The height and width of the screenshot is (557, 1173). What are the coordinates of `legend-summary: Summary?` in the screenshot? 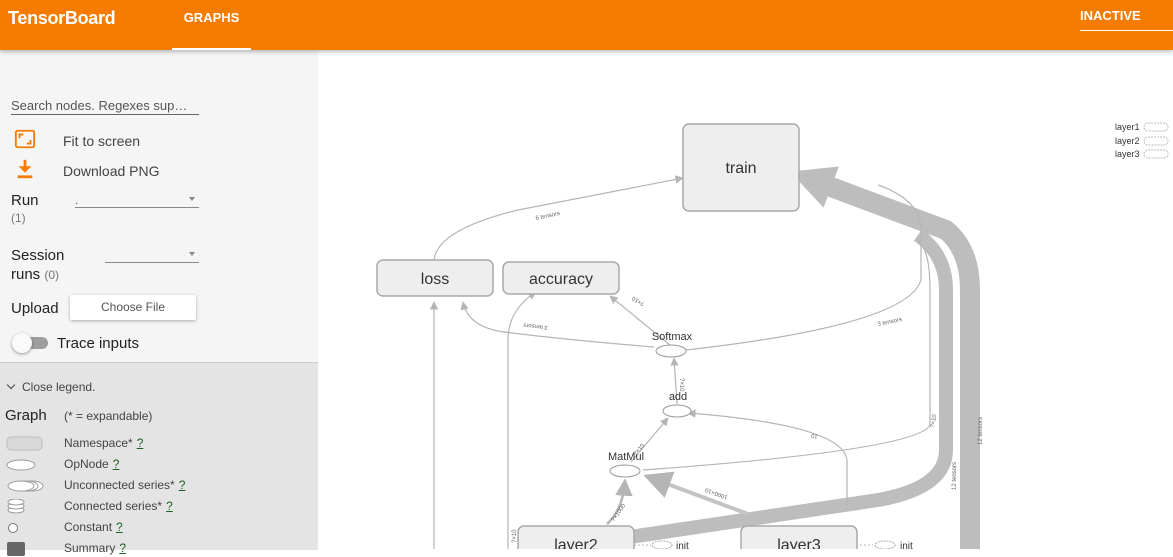 It's located at (159, 548).